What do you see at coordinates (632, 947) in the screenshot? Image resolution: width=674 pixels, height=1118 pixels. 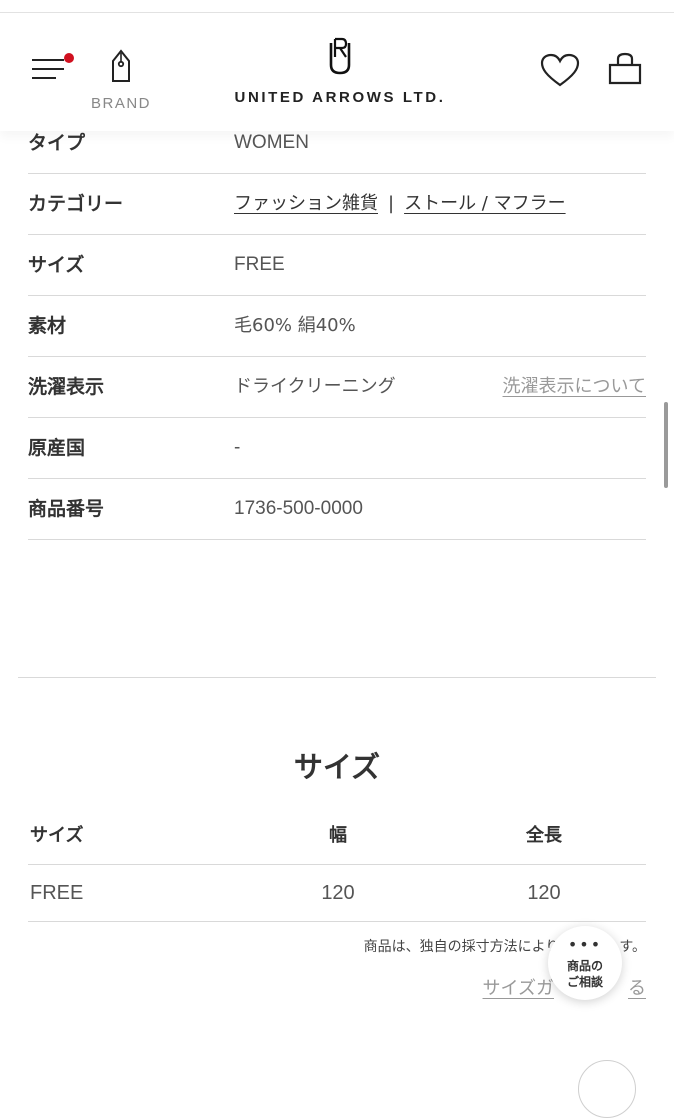 I see `measurement-note-tail: す。` at bounding box center [632, 947].